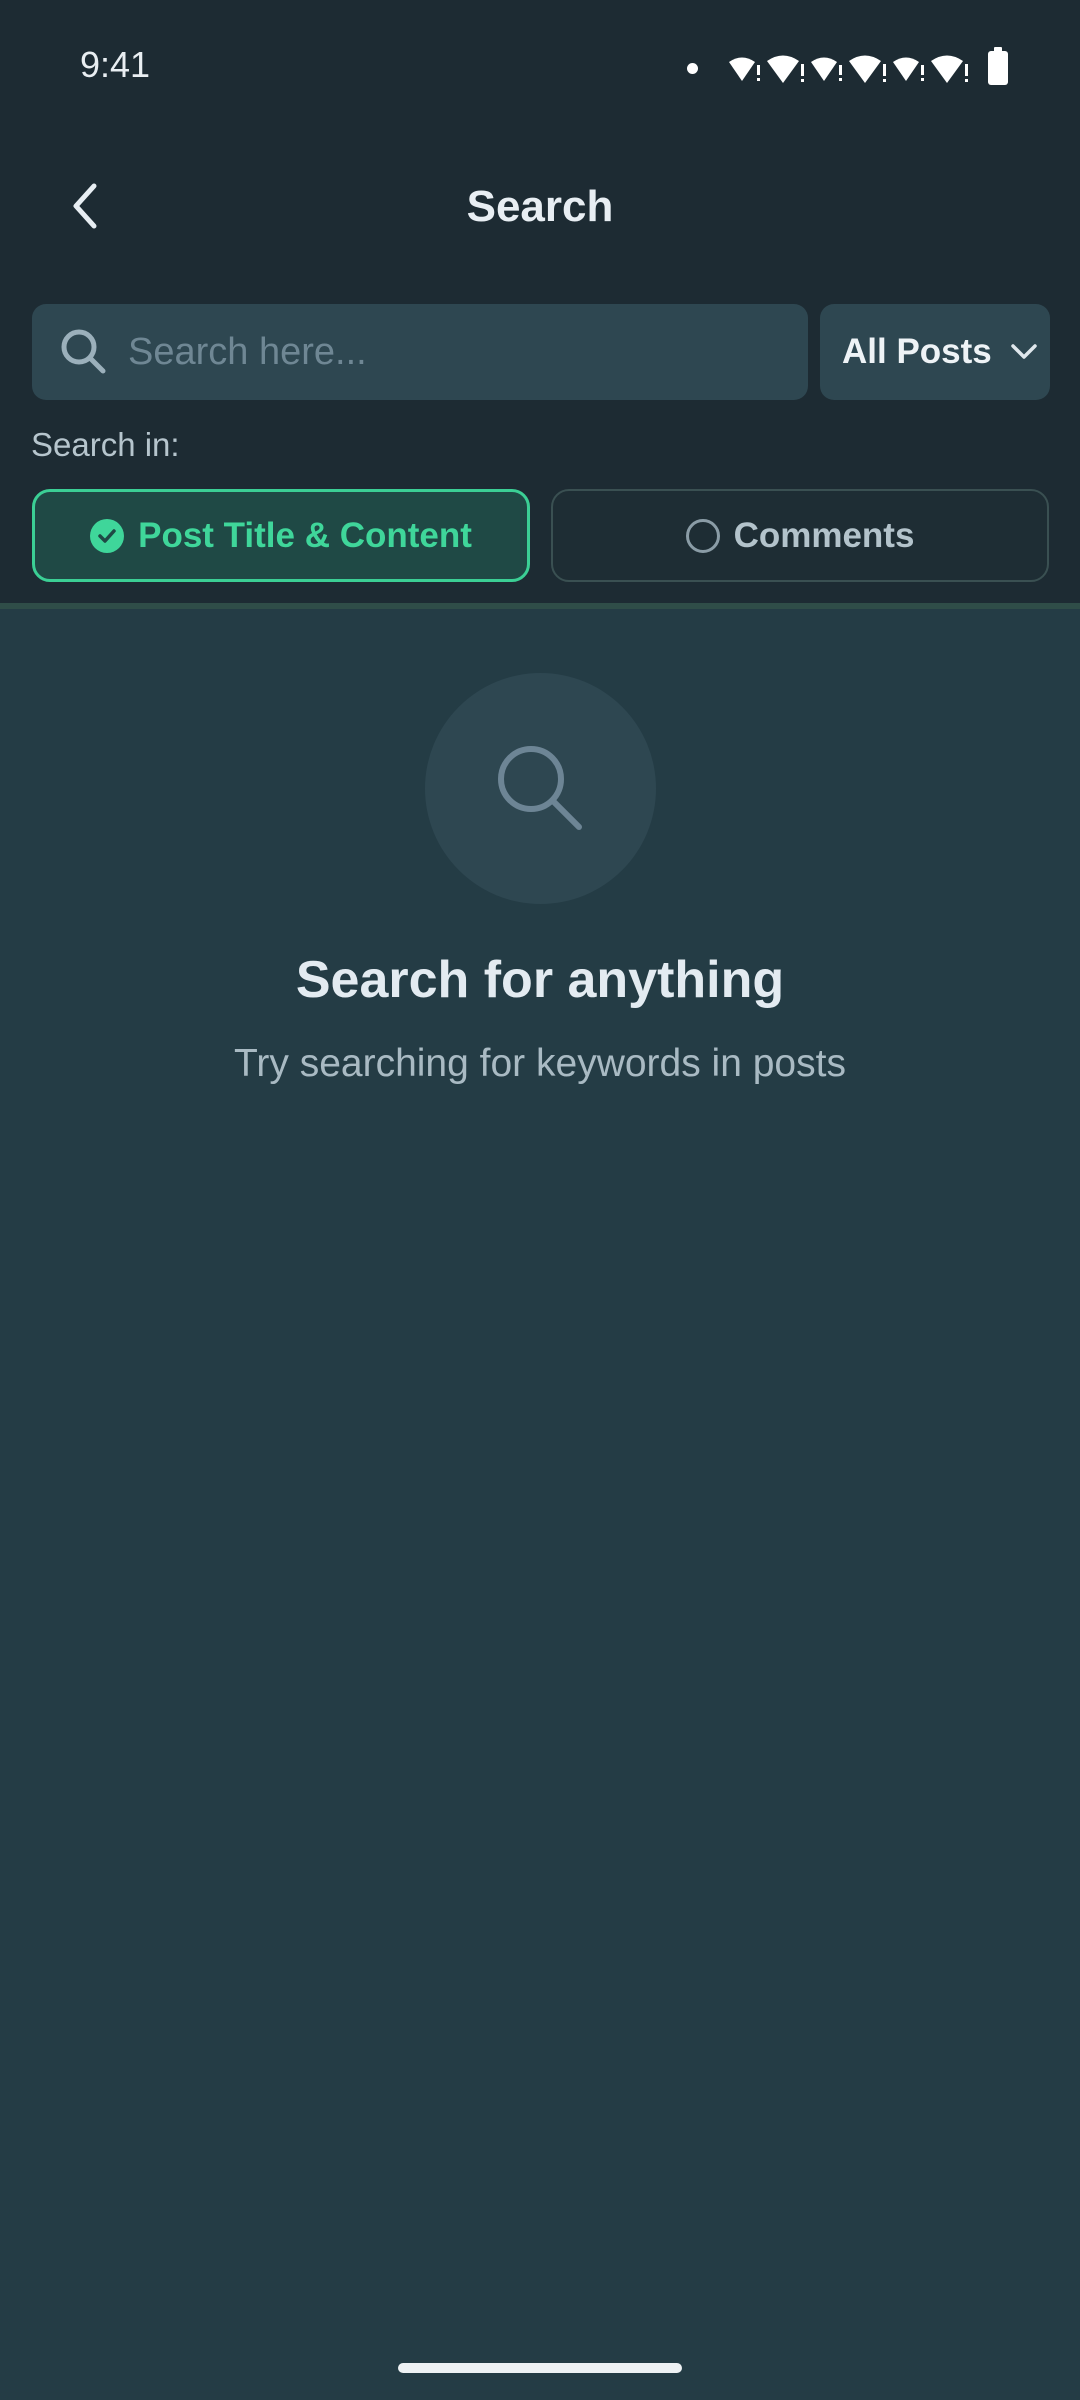 The height and width of the screenshot is (2400, 1080). What do you see at coordinates (457, 352) in the screenshot?
I see `search-input` at bounding box center [457, 352].